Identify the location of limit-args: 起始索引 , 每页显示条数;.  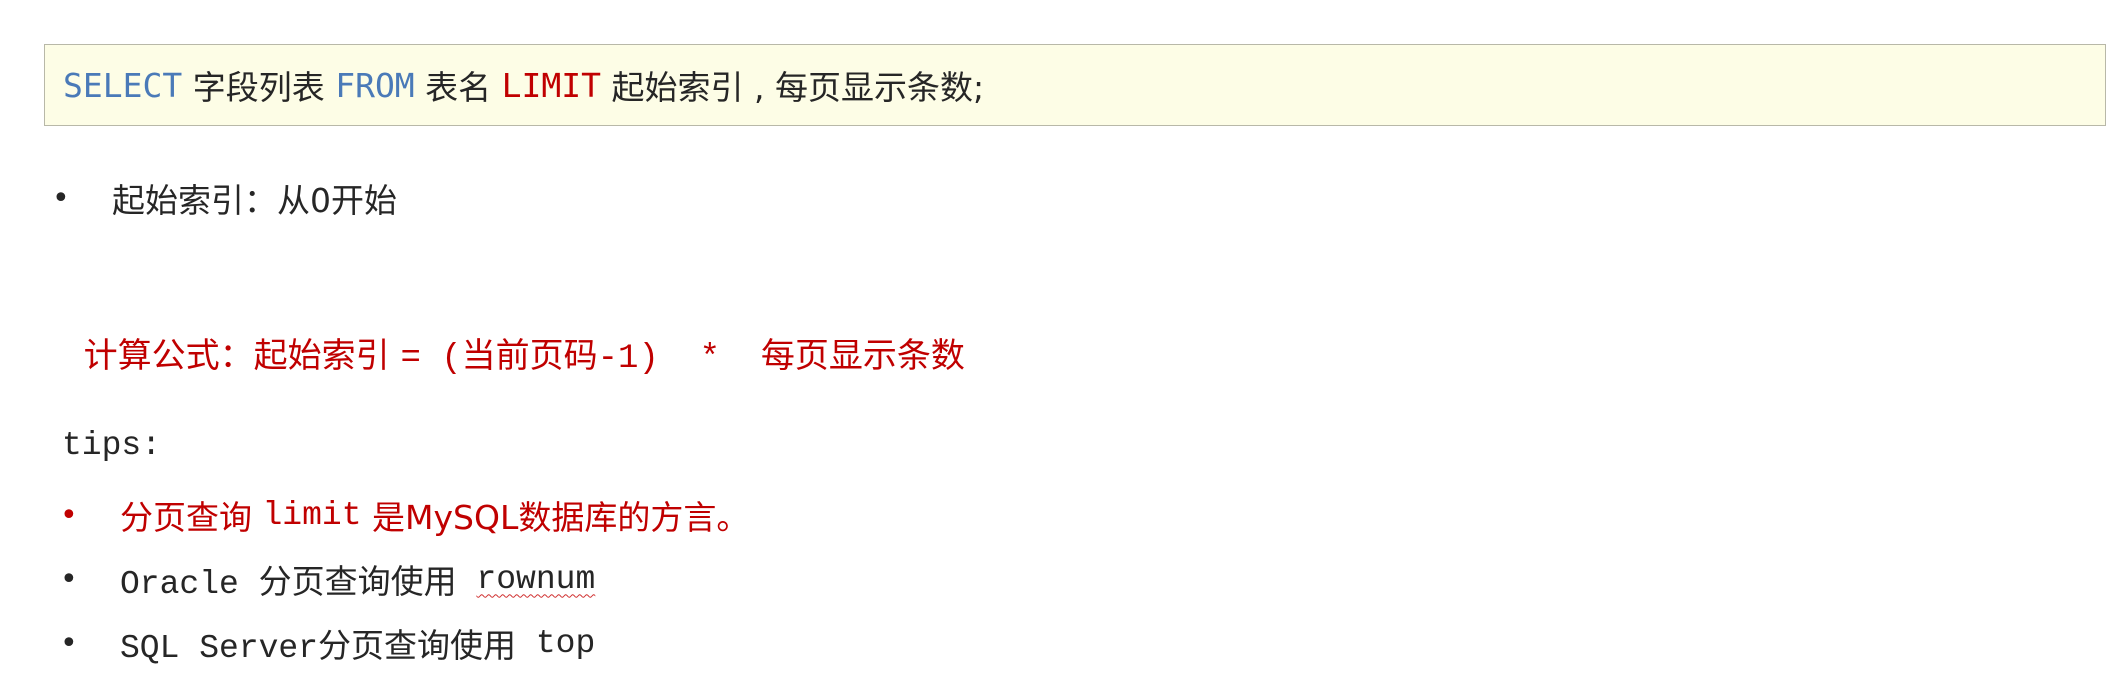
(793, 87).